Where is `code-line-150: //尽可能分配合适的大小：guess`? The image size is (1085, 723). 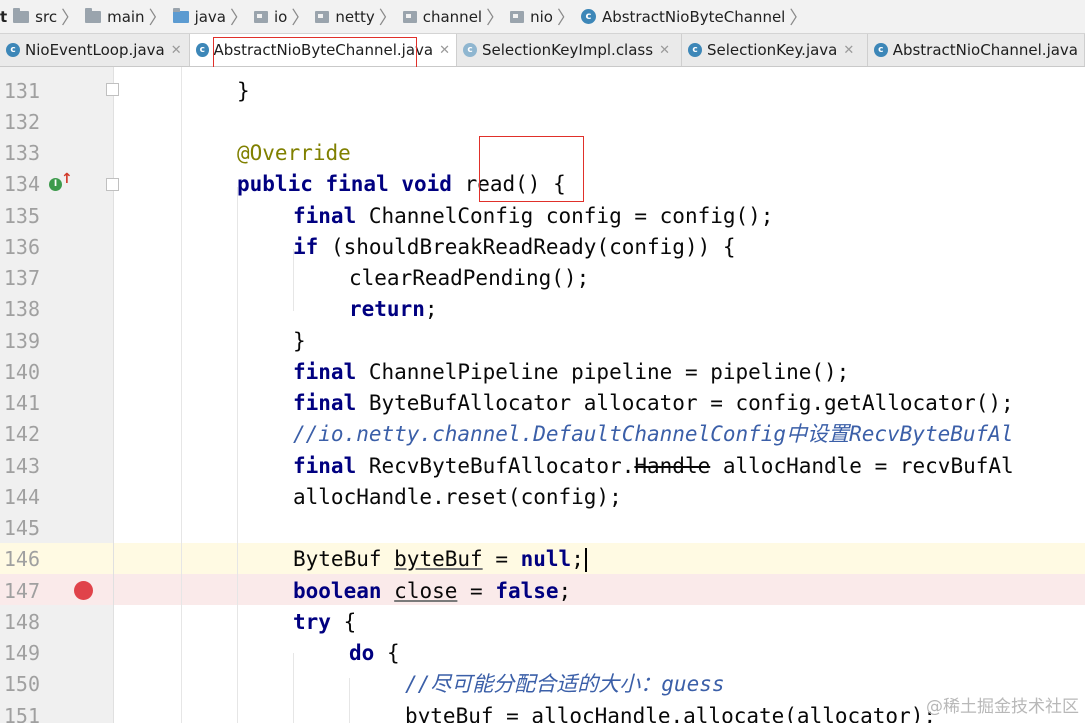 code-line-150: //尽可能分配合适的大小：guess is located at coordinates (565, 684).